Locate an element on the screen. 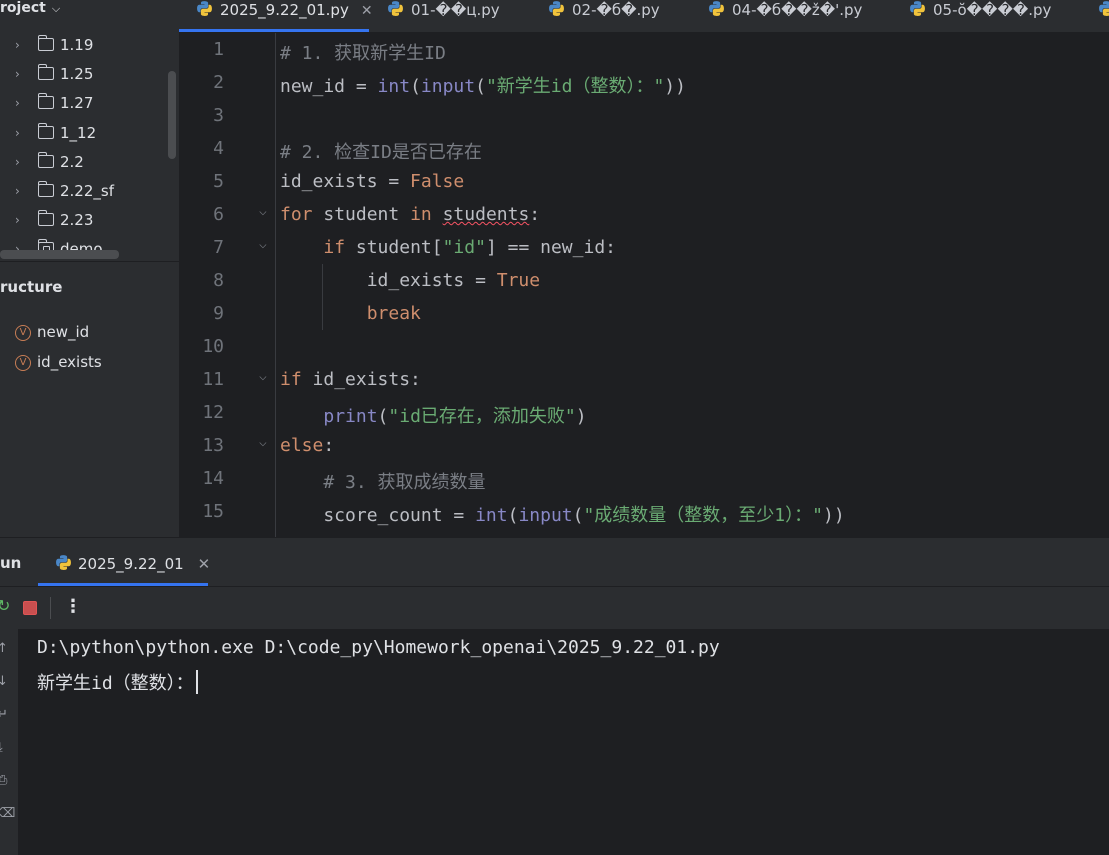 The width and height of the screenshot is (1109, 855). code-line: 9 break is located at coordinates (644, 313).